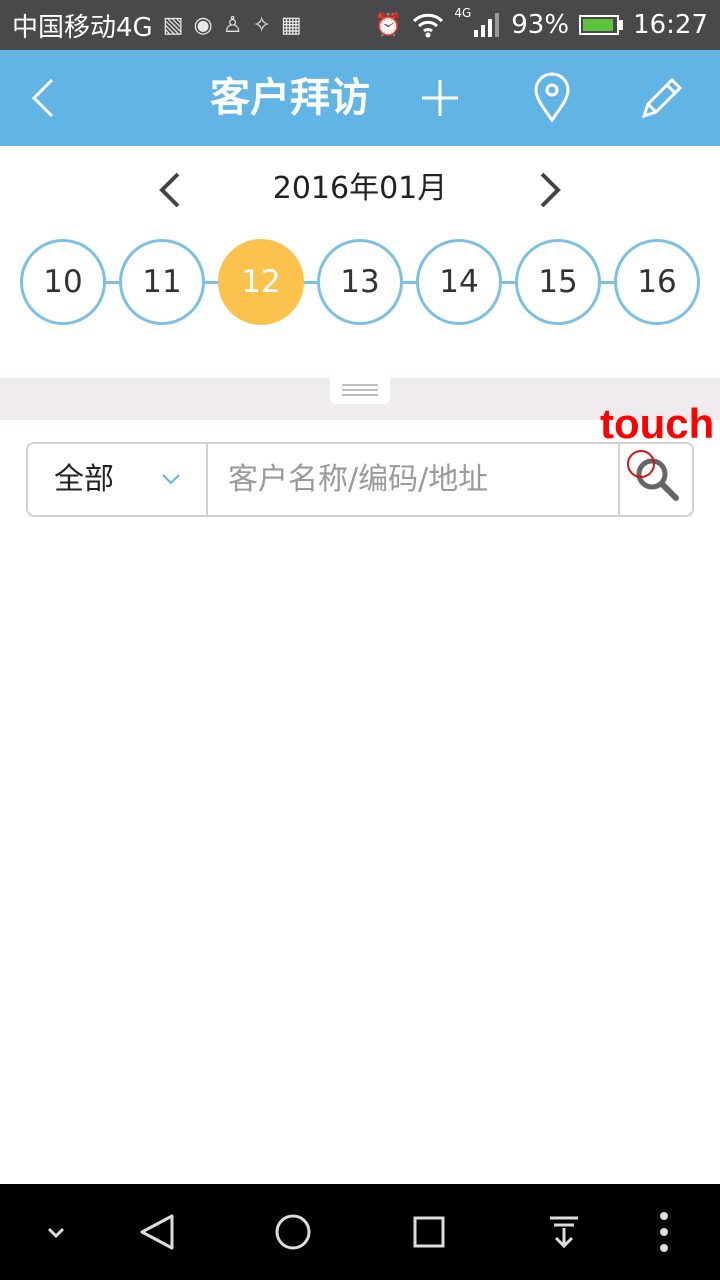 The height and width of the screenshot is (1280, 720). I want to click on search-bar: 全部, so click(360, 479).